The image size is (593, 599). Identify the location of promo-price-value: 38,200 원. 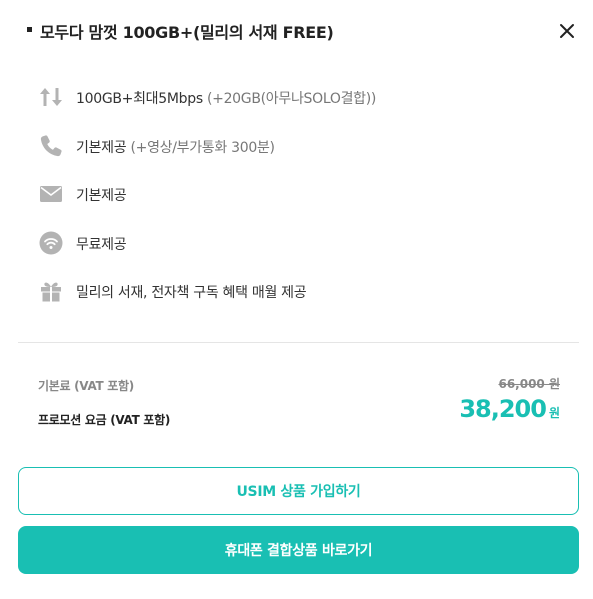
(509, 409).